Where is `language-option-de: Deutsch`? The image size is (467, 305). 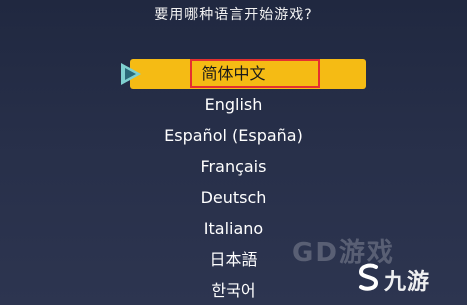 language-option-de: Deutsch is located at coordinates (233, 197).